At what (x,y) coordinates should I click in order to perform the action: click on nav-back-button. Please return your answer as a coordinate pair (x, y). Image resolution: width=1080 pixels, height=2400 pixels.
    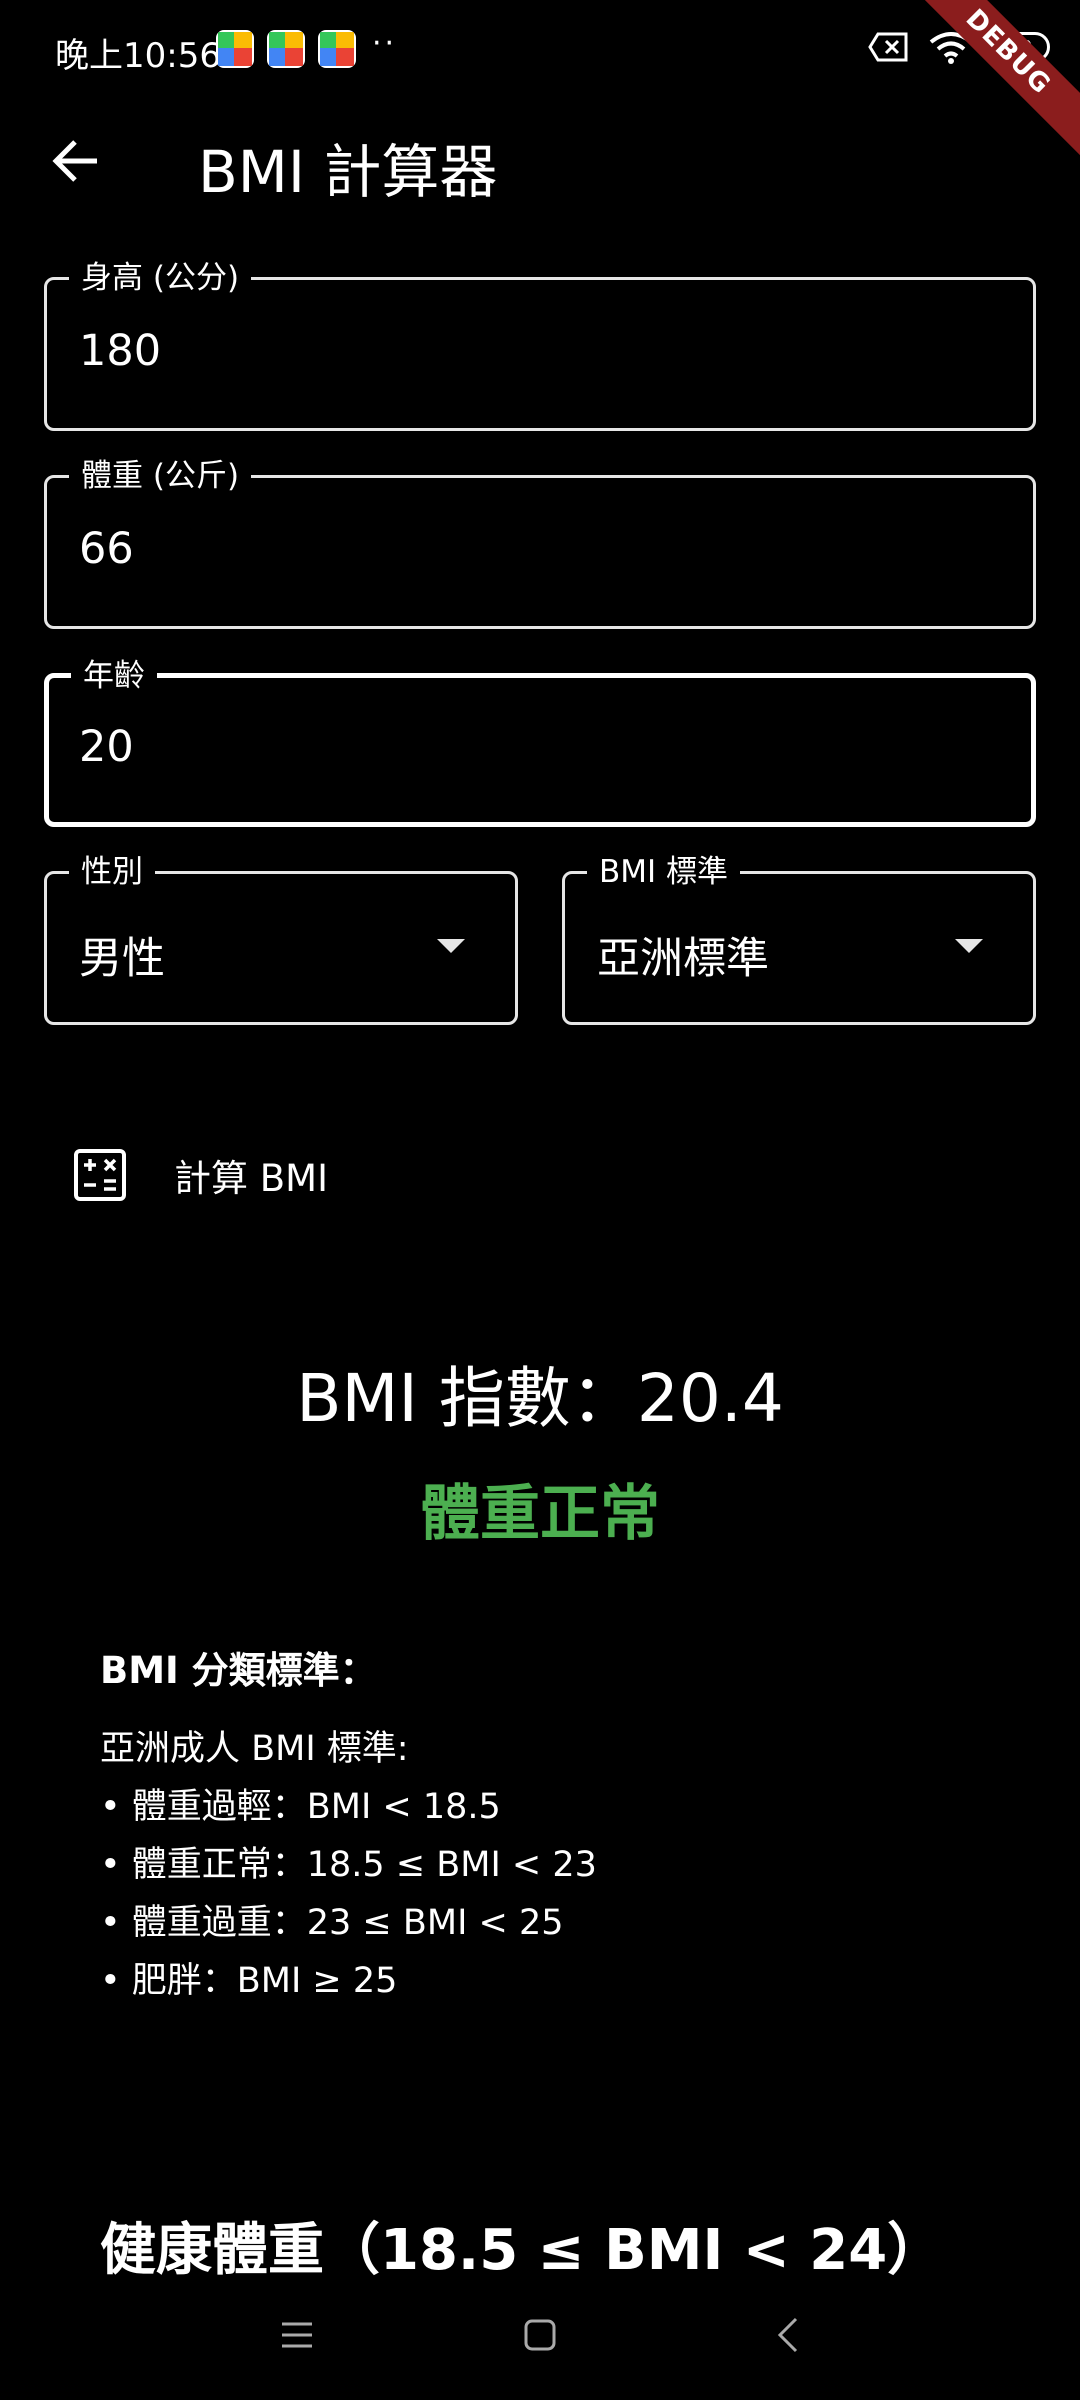
    Looking at the image, I should click on (788, 2335).